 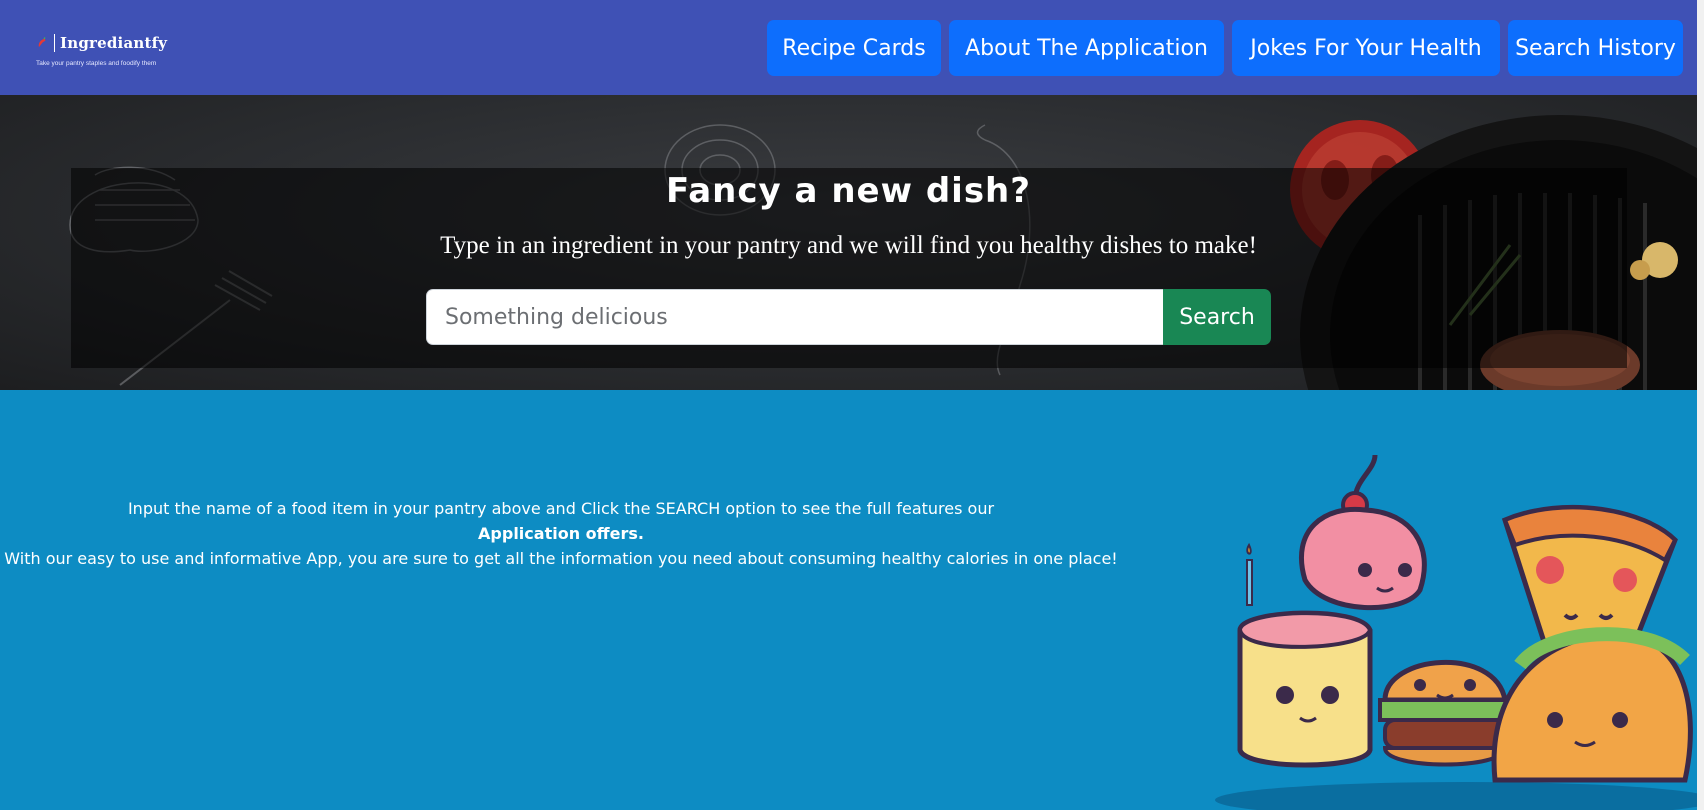 I want to click on chili-pepper-icon, so click(x=42, y=42).